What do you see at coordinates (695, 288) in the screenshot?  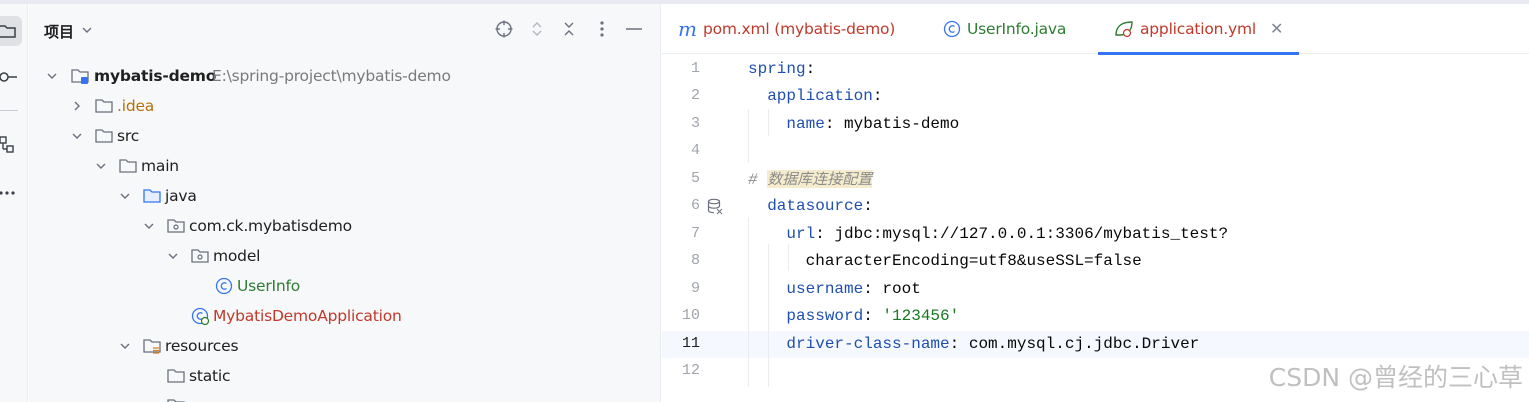 I see `line-number: 9` at bounding box center [695, 288].